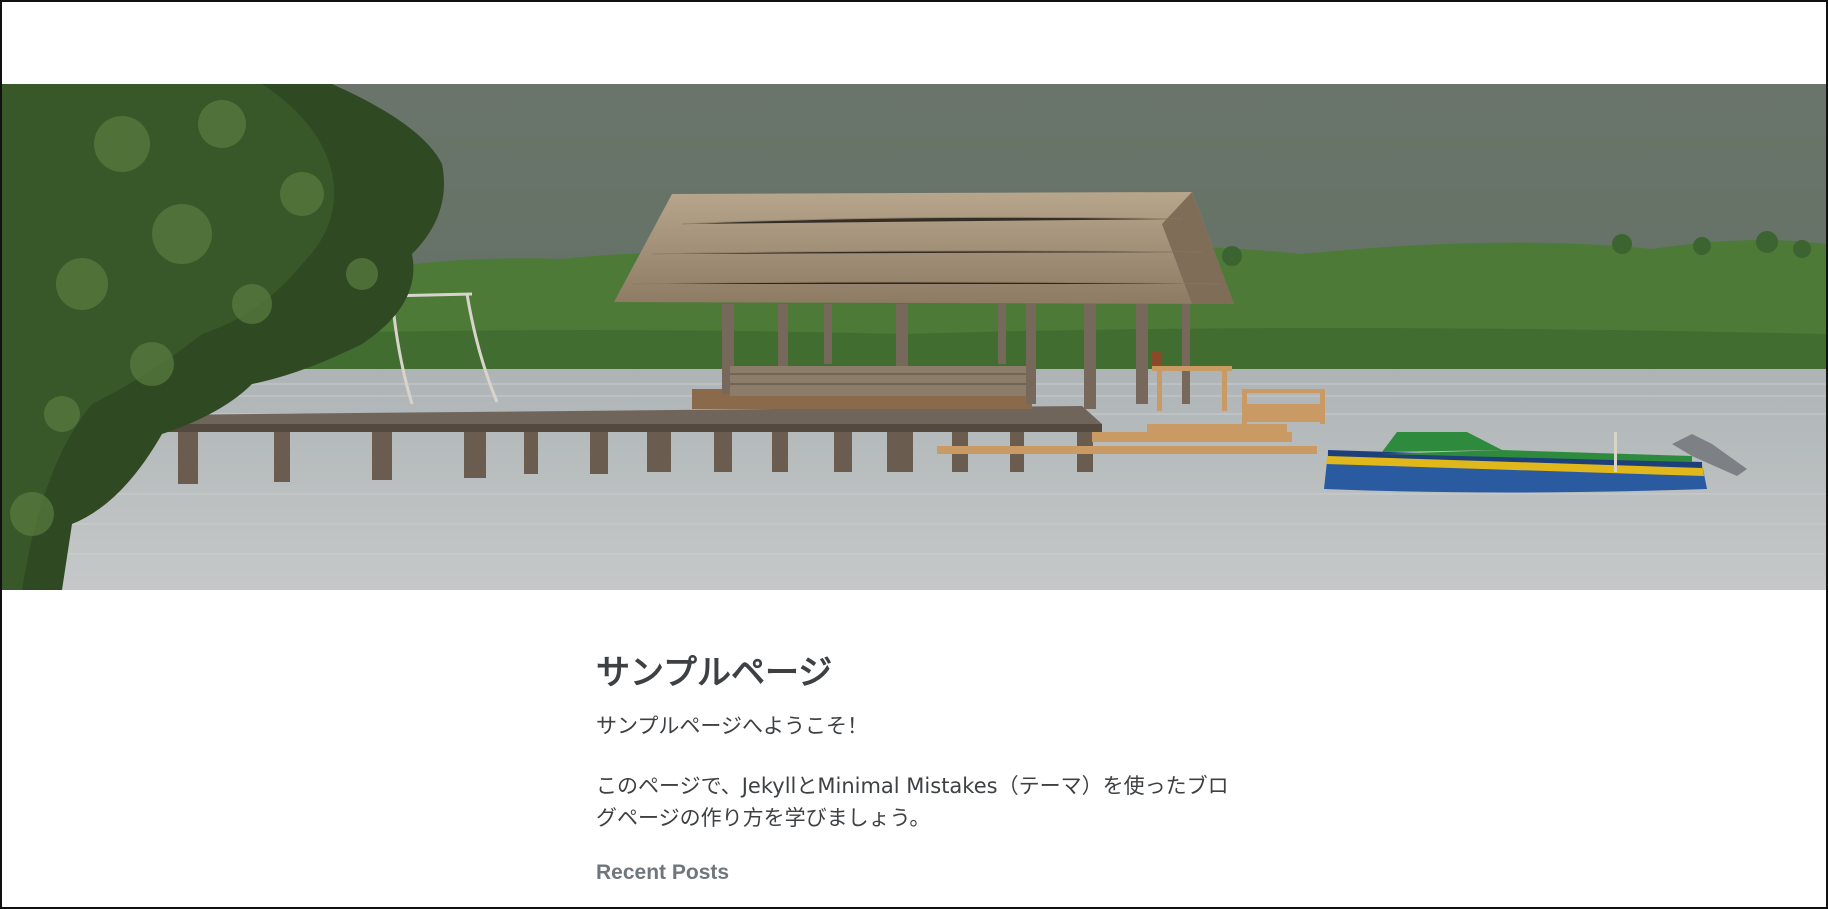  I want to click on hut-wall, so click(878, 381).